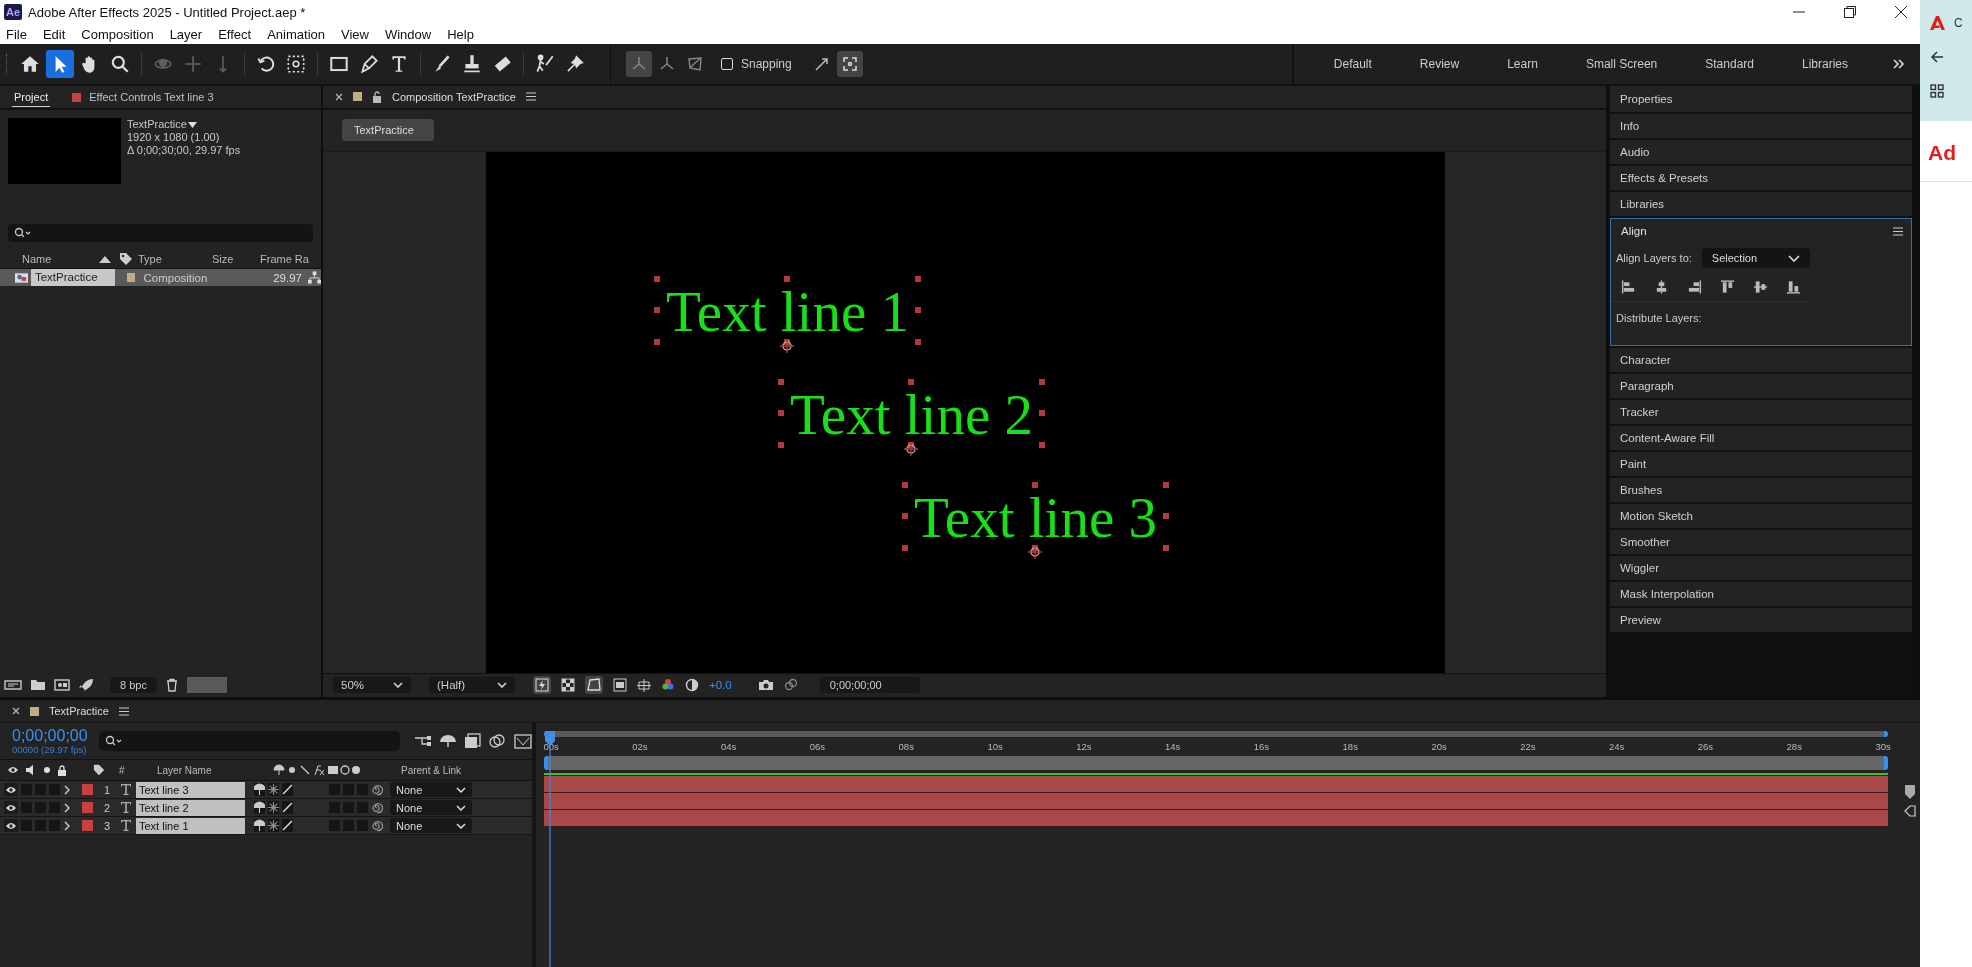 The height and width of the screenshot is (967, 1972). What do you see at coordinates (849, 64) in the screenshot?
I see `tool-button` at bounding box center [849, 64].